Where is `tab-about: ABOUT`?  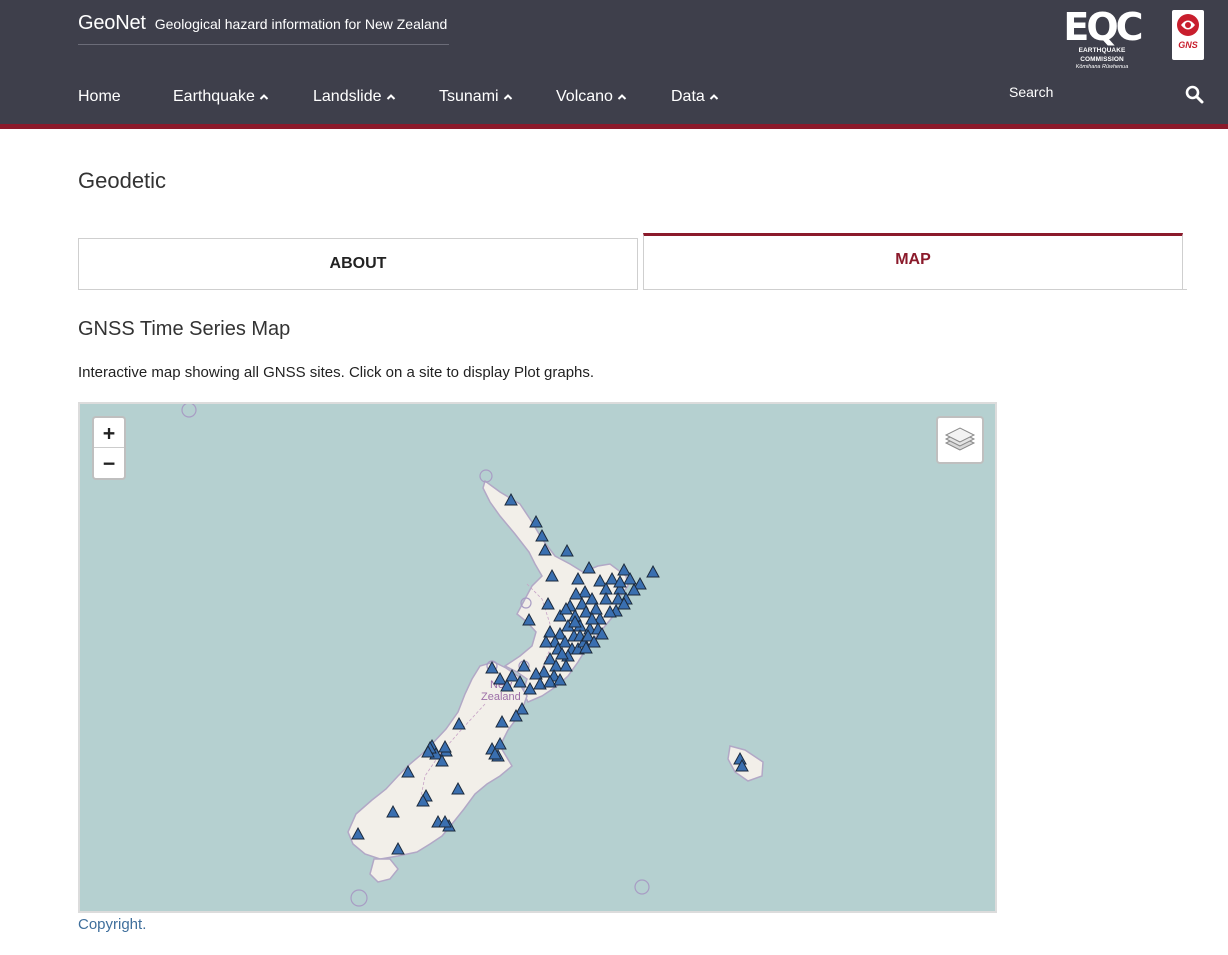
tab-about: ABOUT is located at coordinates (358, 264).